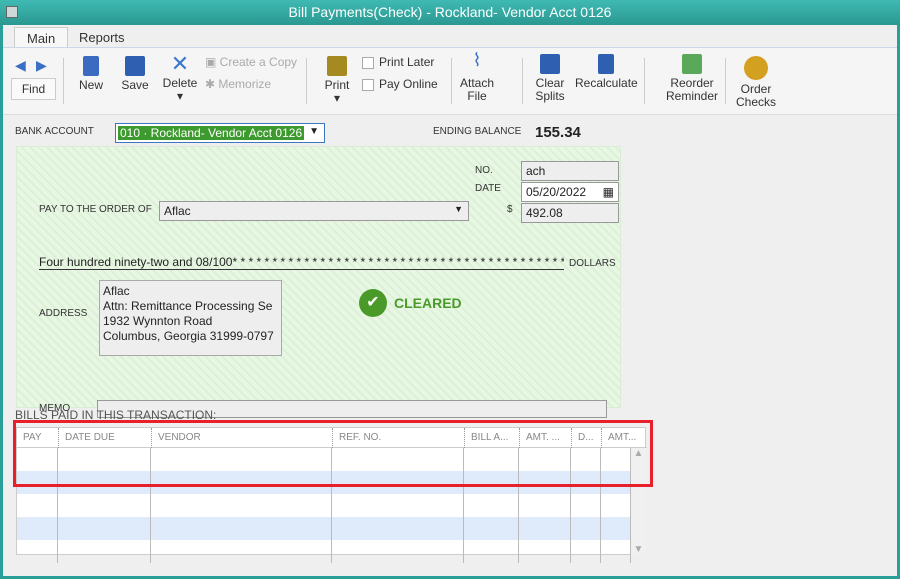 The image size is (900, 579). Describe the element at coordinates (477, 131) in the screenshot. I see `ending-balance-label: ENDING BALANCE` at that location.